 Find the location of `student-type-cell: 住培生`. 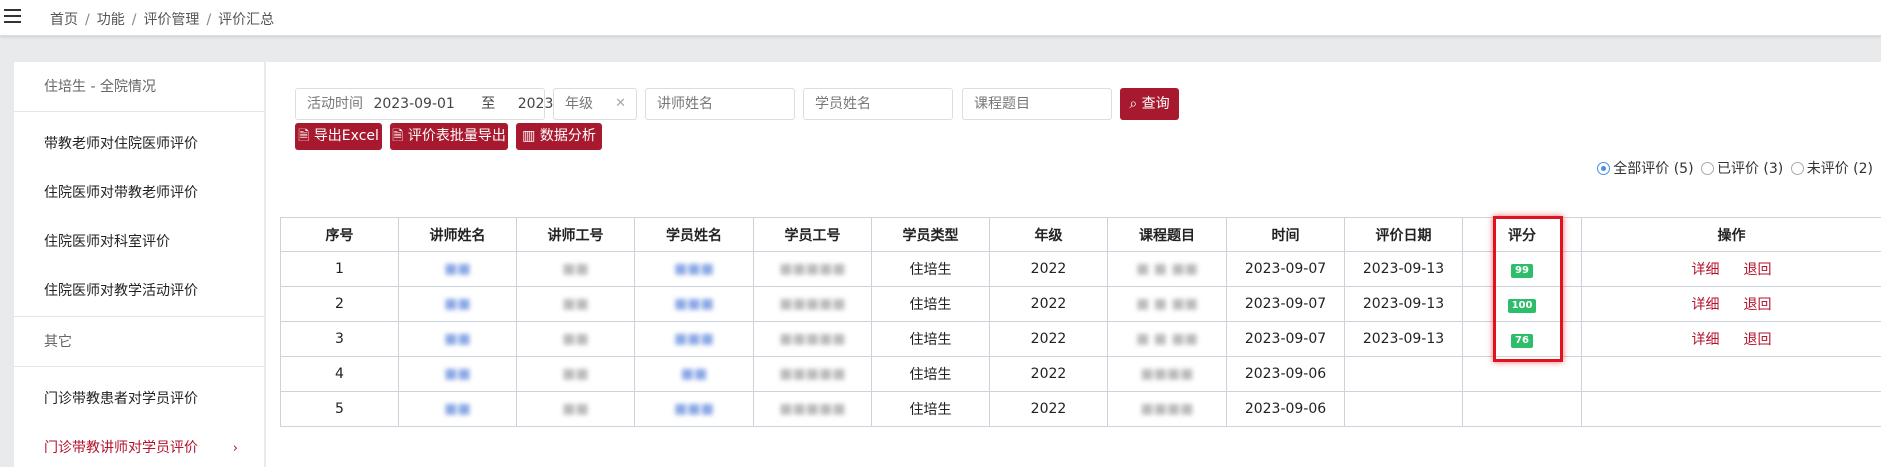

student-type-cell: 住培生 is located at coordinates (930, 339).